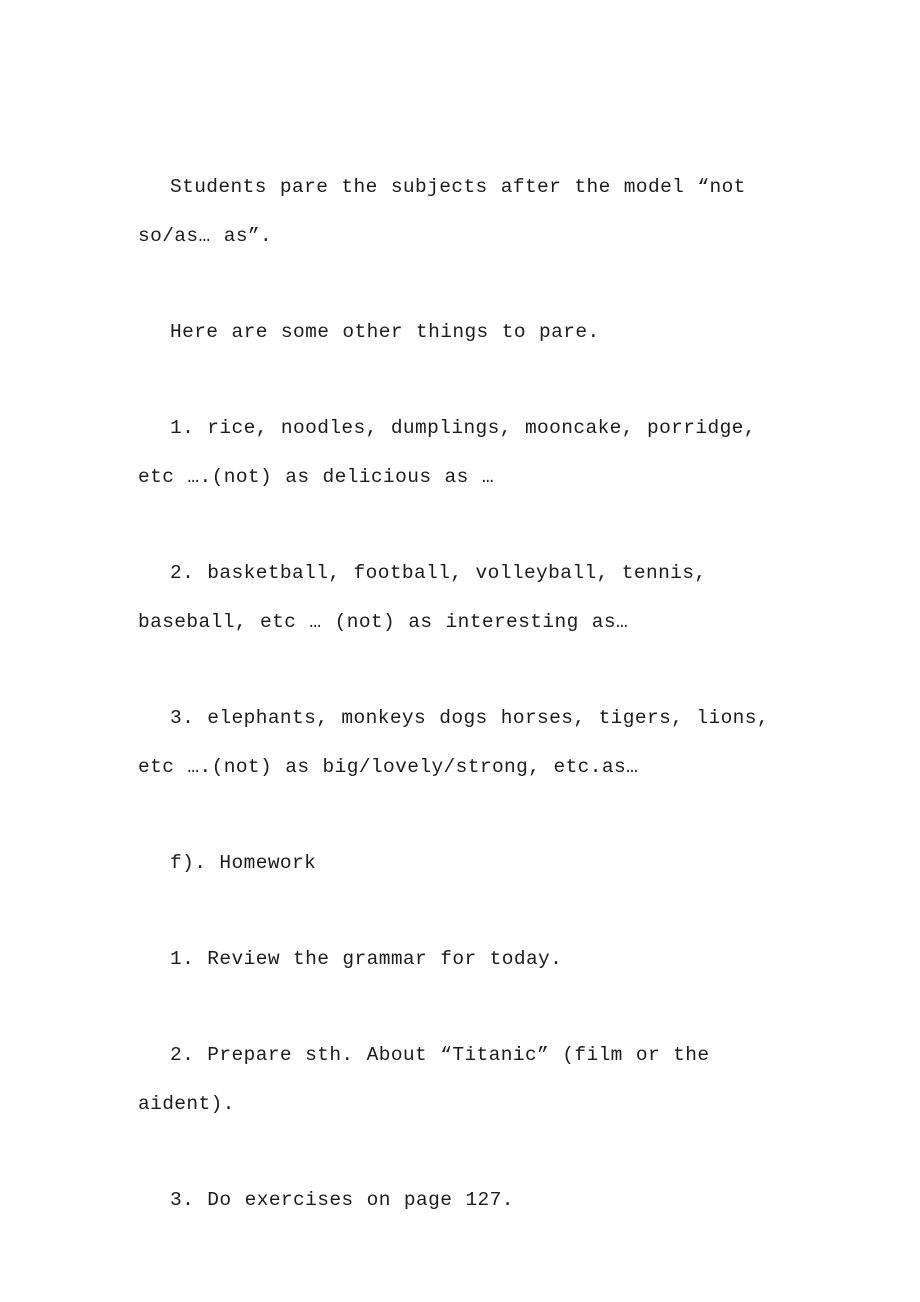 The height and width of the screenshot is (1302, 920). I want to click on homework-item-1: 1. Review the grammar for today., so click(366, 959).